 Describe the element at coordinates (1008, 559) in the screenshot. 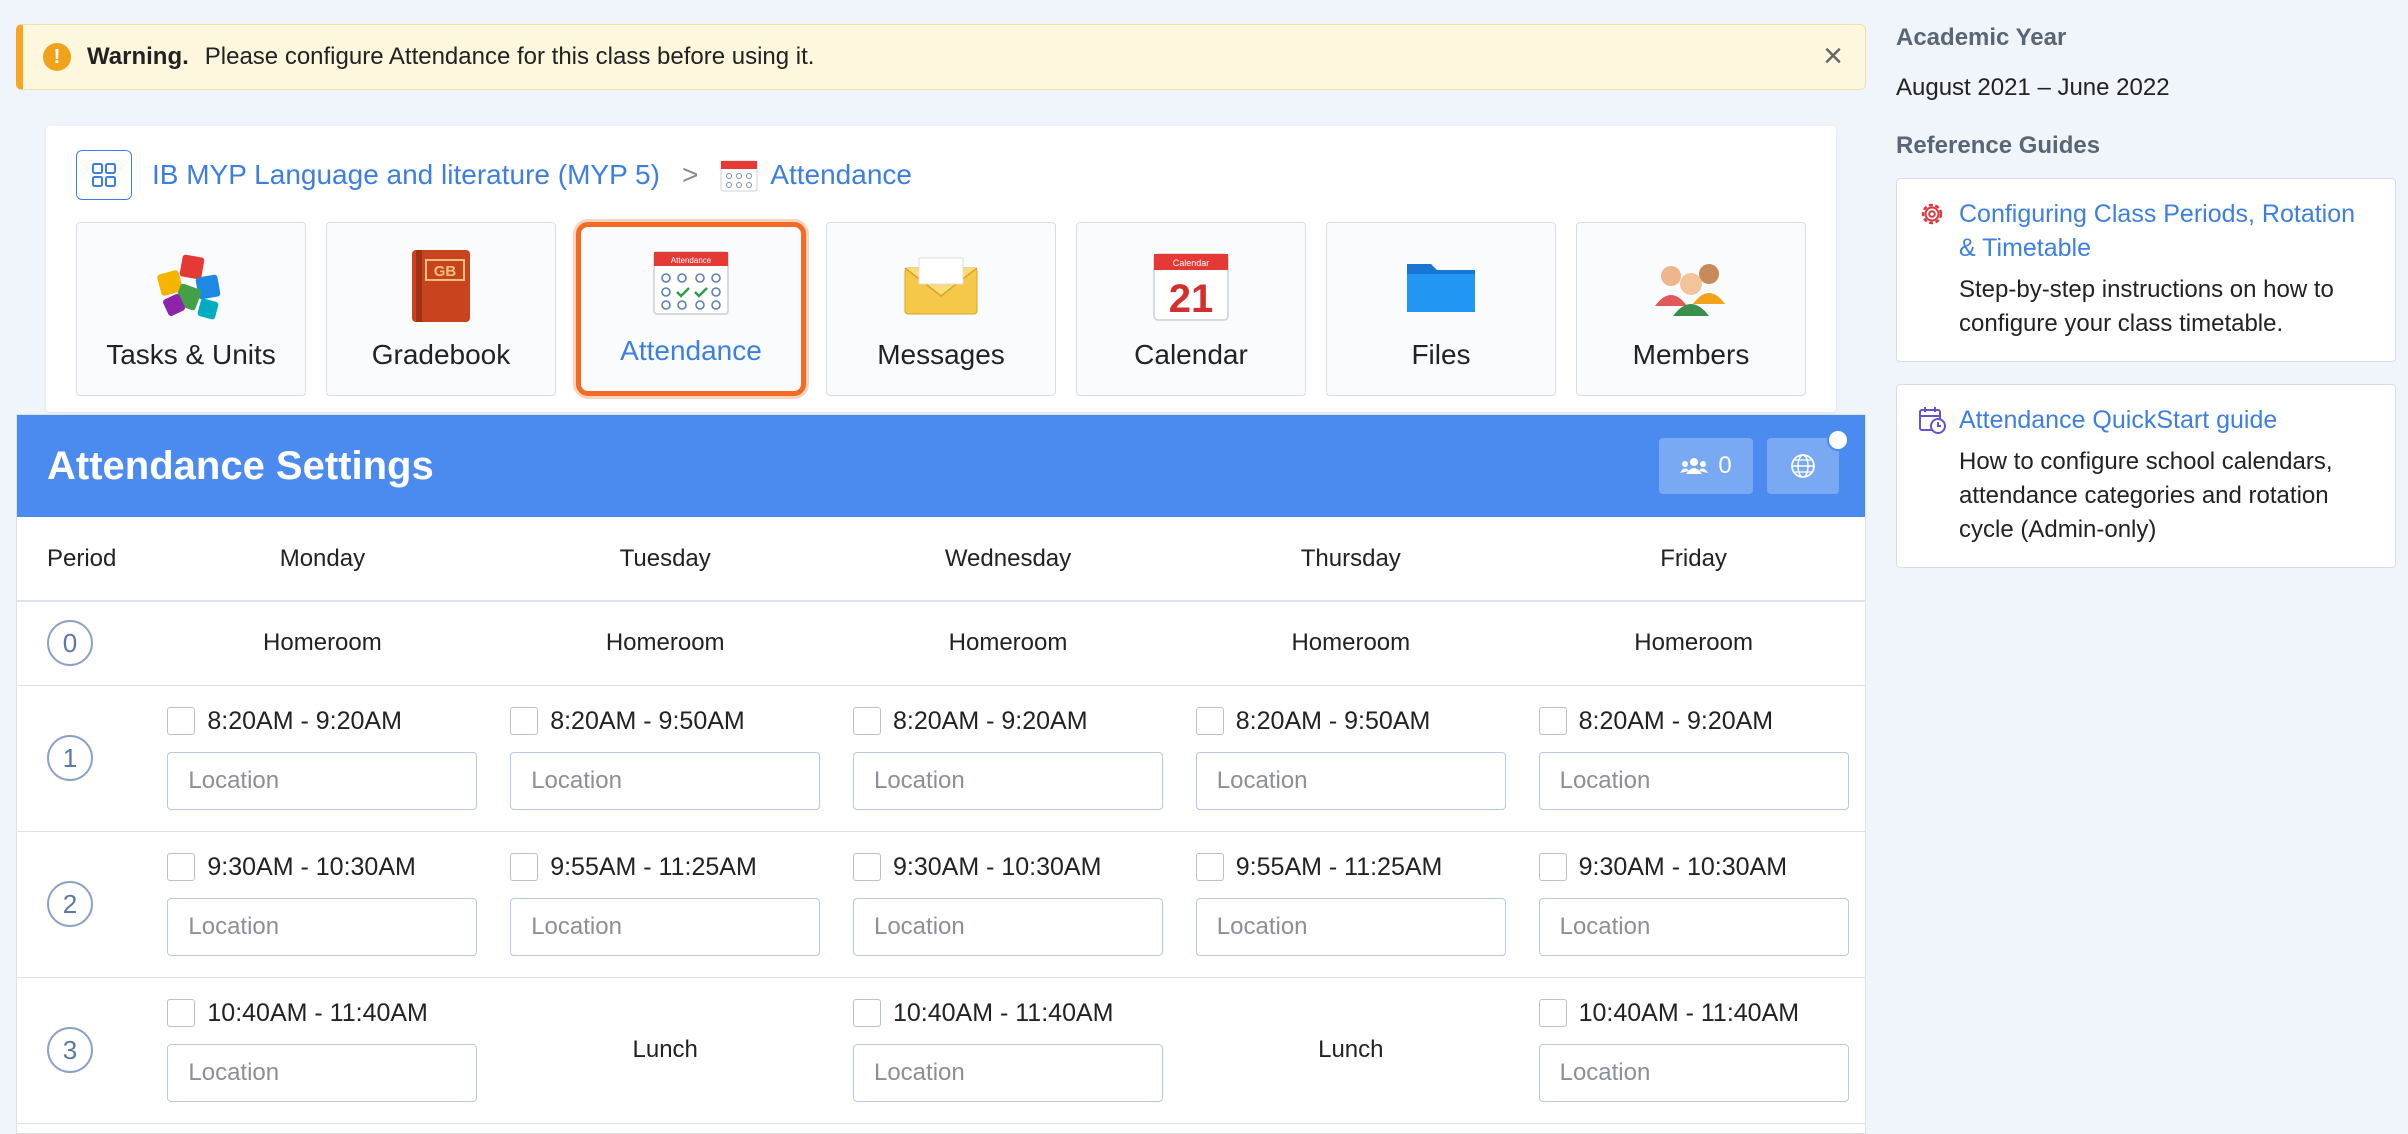

I see `column-header: Wednesday` at that location.